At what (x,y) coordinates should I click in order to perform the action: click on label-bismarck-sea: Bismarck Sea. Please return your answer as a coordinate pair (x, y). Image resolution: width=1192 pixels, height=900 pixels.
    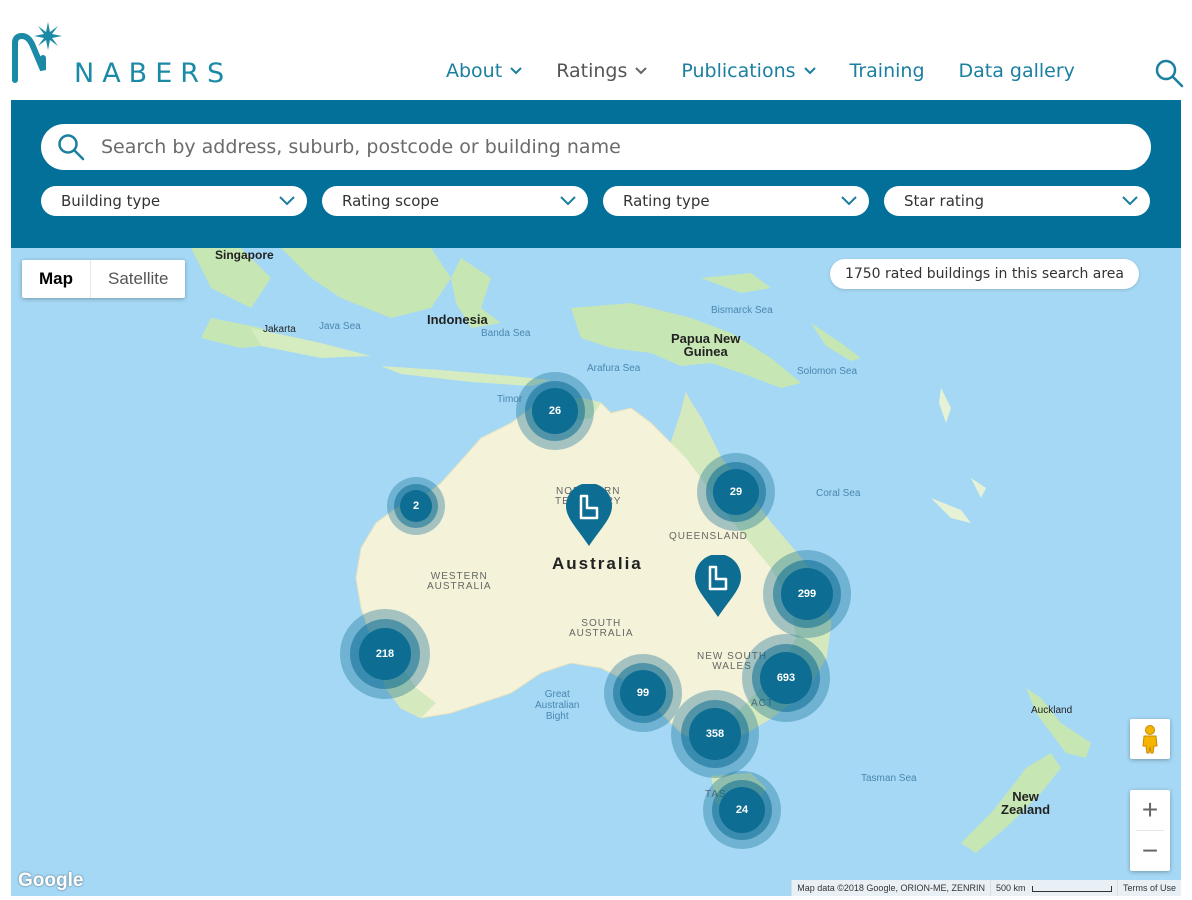
    Looking at the image, I should click on (742, 310).